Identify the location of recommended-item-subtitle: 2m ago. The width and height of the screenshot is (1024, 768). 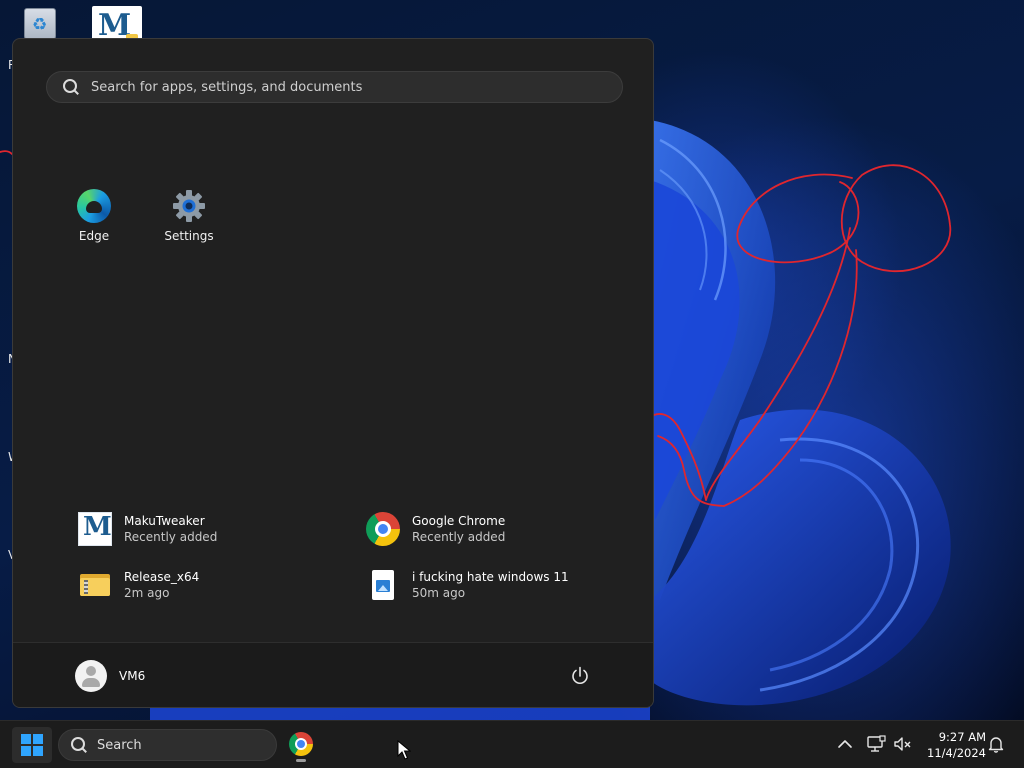
(147, 593).